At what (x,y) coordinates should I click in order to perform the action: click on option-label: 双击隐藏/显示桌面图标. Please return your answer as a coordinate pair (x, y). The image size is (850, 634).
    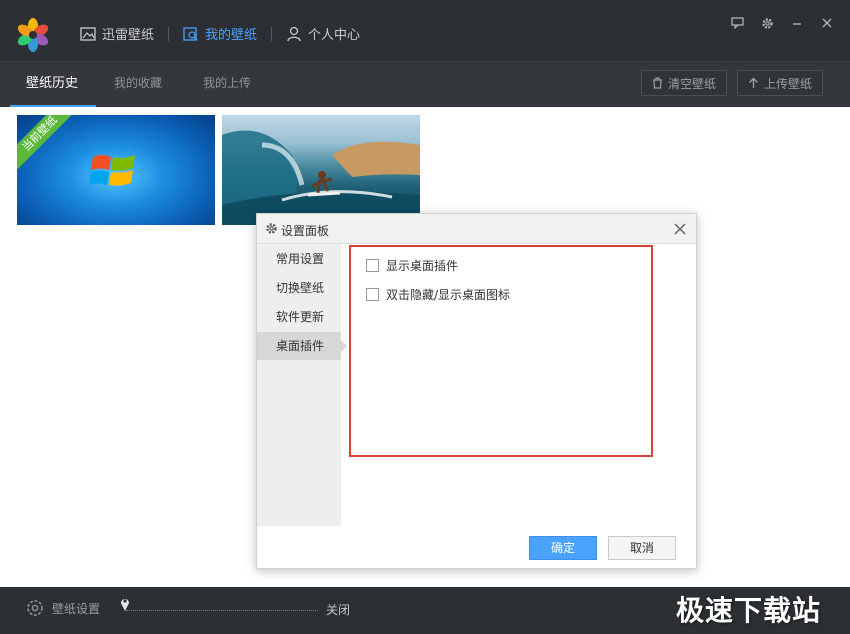
    Looking at the image, I should click on (448, 295).